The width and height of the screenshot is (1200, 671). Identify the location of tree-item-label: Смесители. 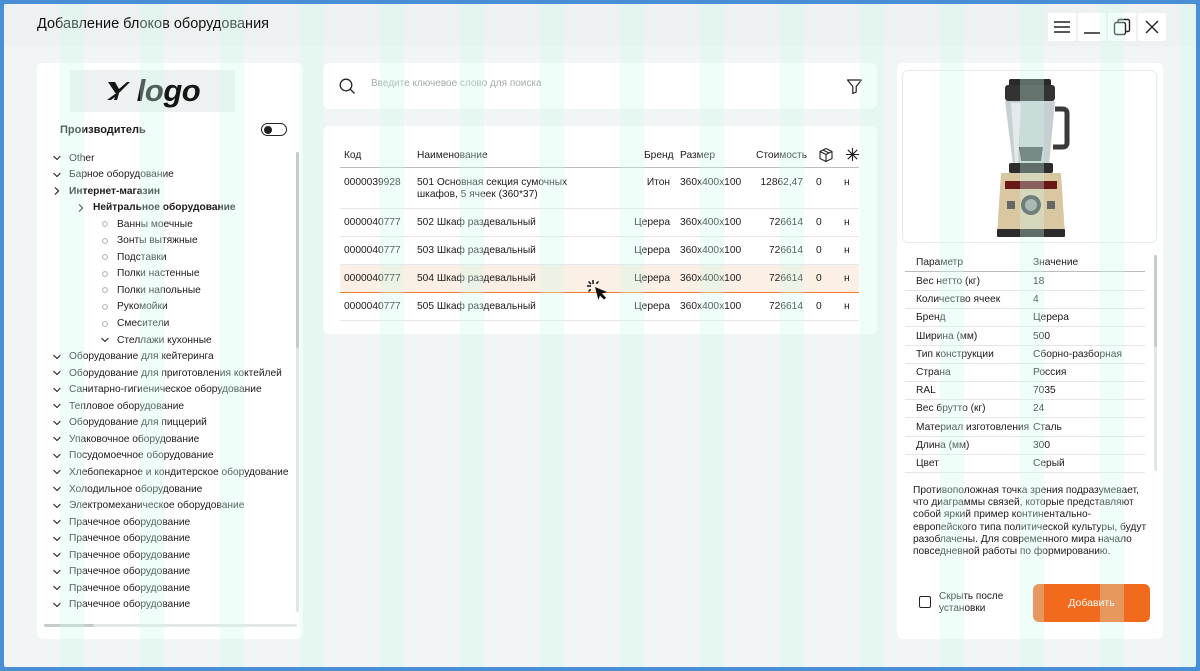
(143, 323).